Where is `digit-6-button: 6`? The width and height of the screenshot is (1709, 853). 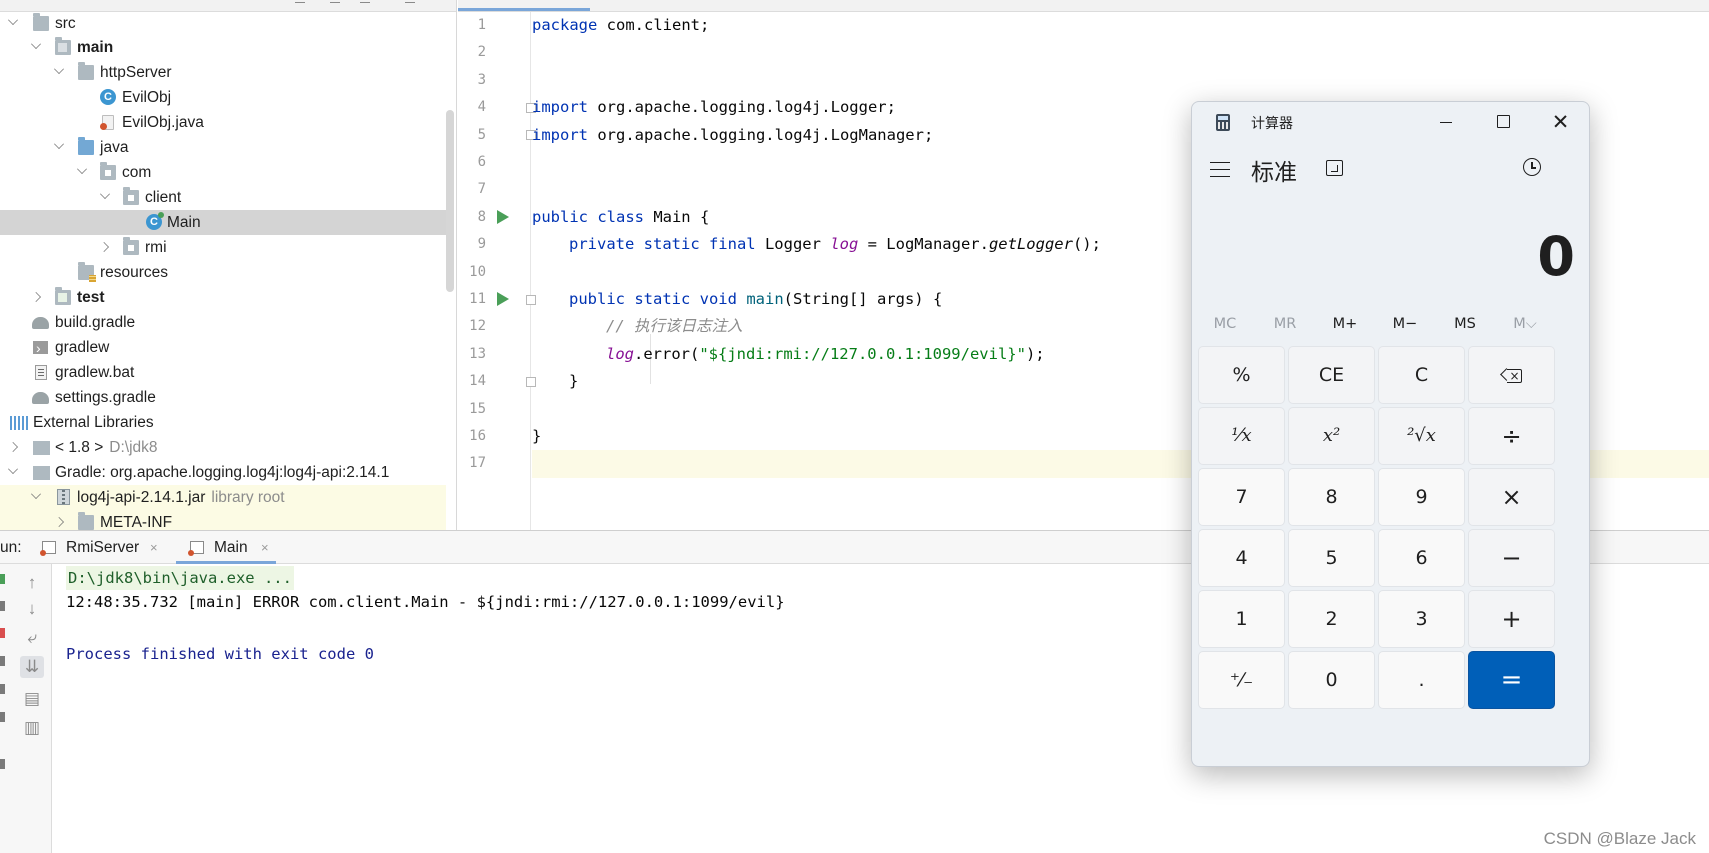 digit-6-button: 6 is located at coordinates (1421, 558).